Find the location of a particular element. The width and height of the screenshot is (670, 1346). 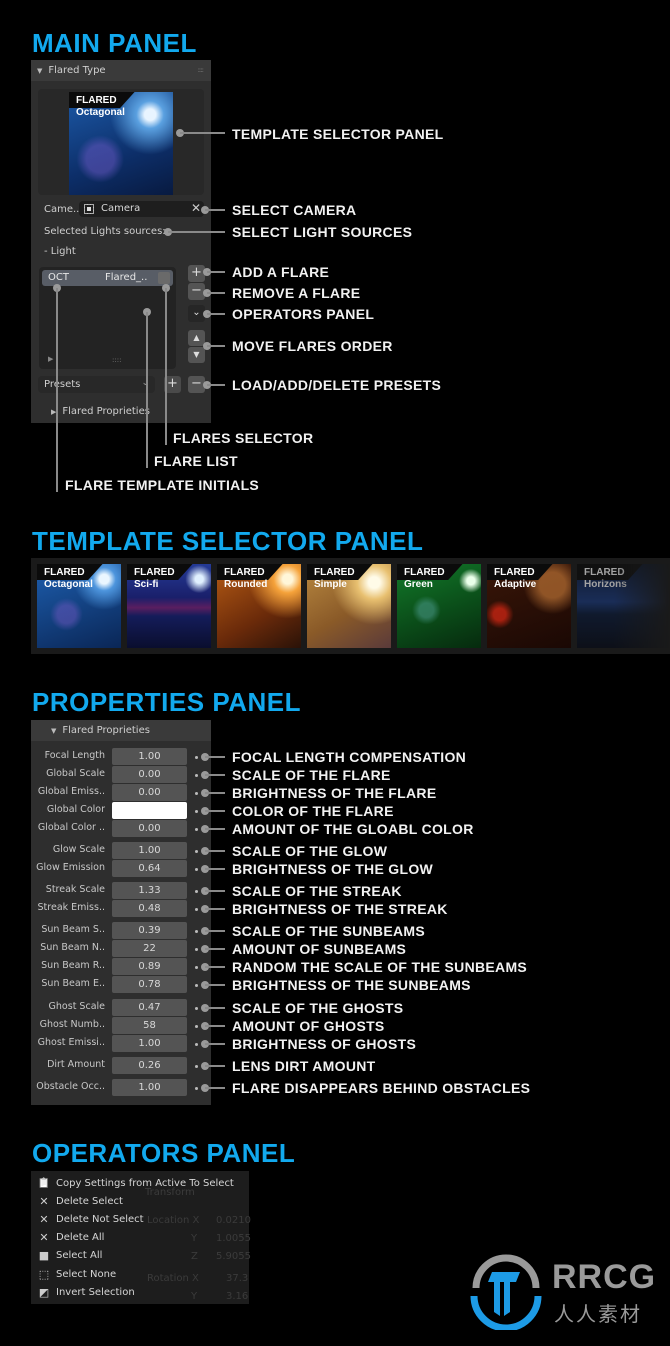

camera-field: Camera ✕ is located at coordinates (141, 209).